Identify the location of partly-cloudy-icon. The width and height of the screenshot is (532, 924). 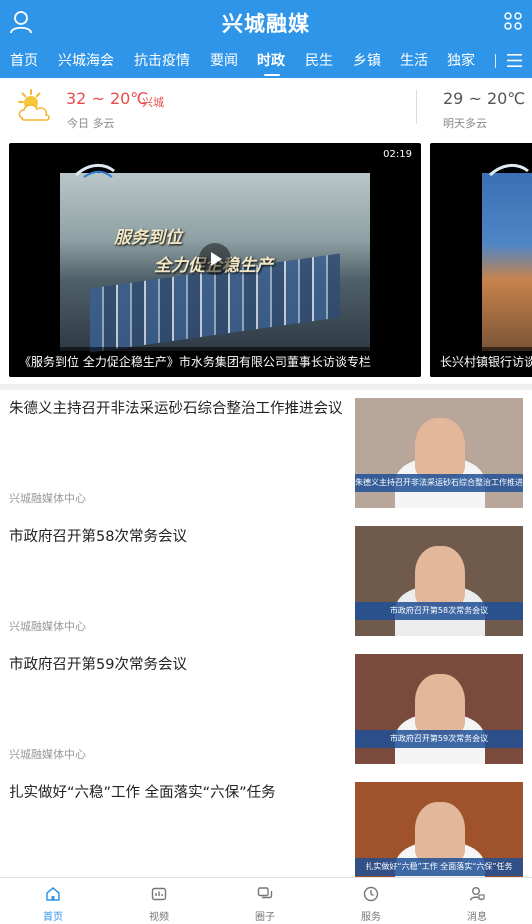
(34, 105).